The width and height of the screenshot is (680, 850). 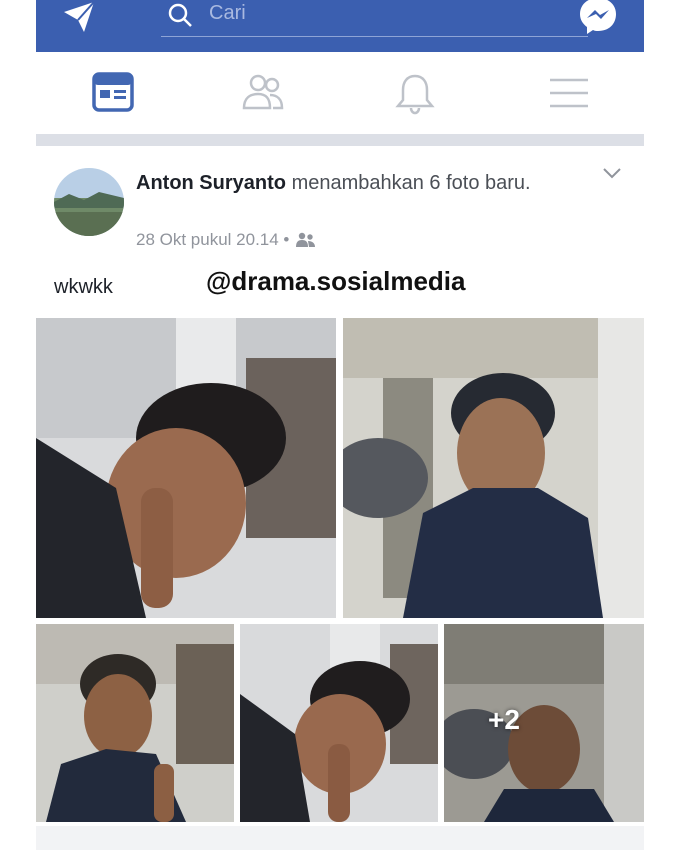 What do you see at coordinates (415, 93) in the screenshot?
I see `notifications-bell-icon` at bounding box center [415, 93].